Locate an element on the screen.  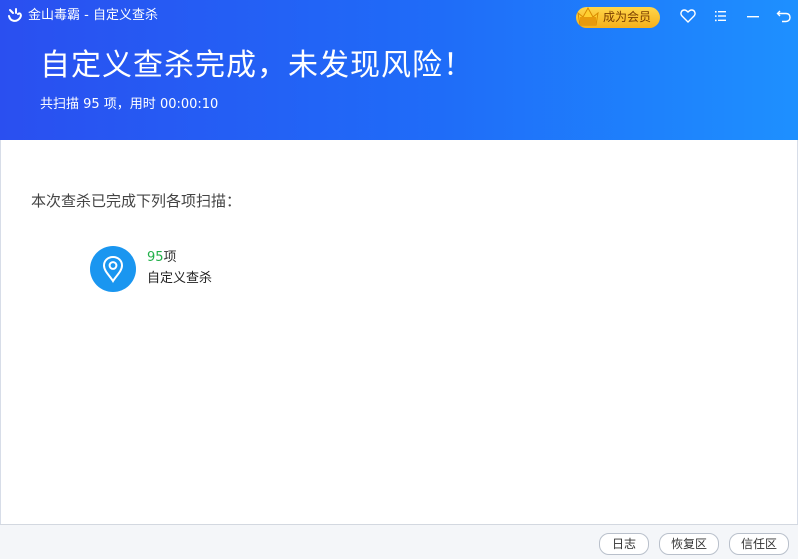
section-label: 本次查杀已完成下列各项扫描： is located at coordinates (136, 201).